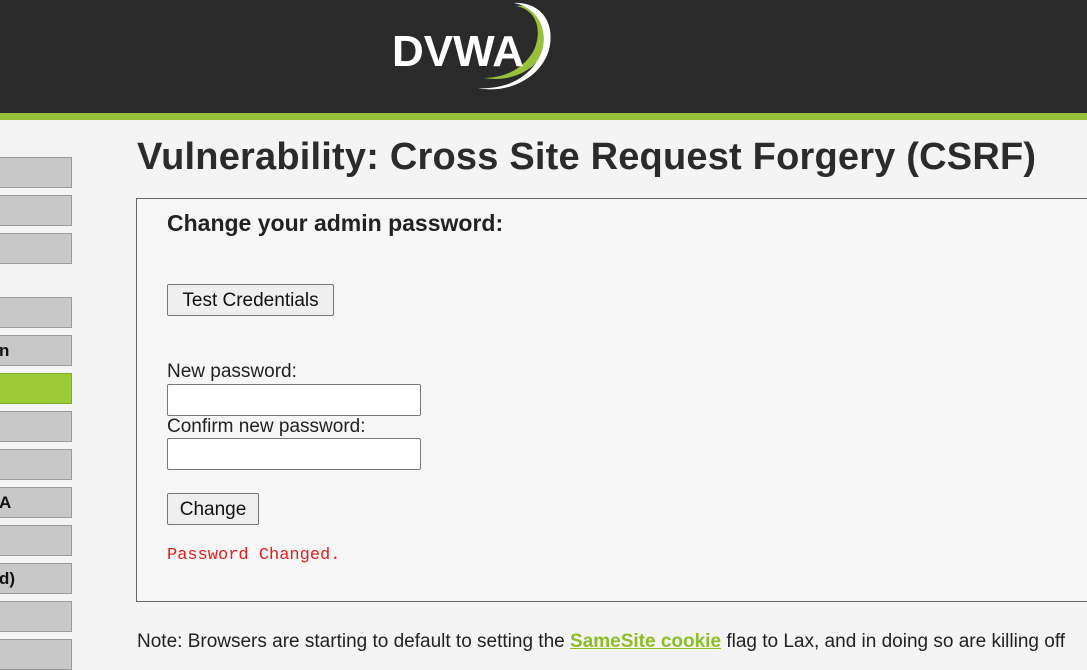 The width and height of the screenshot is (1087, 670). I want to click on new-password-input, so click(294, 400).